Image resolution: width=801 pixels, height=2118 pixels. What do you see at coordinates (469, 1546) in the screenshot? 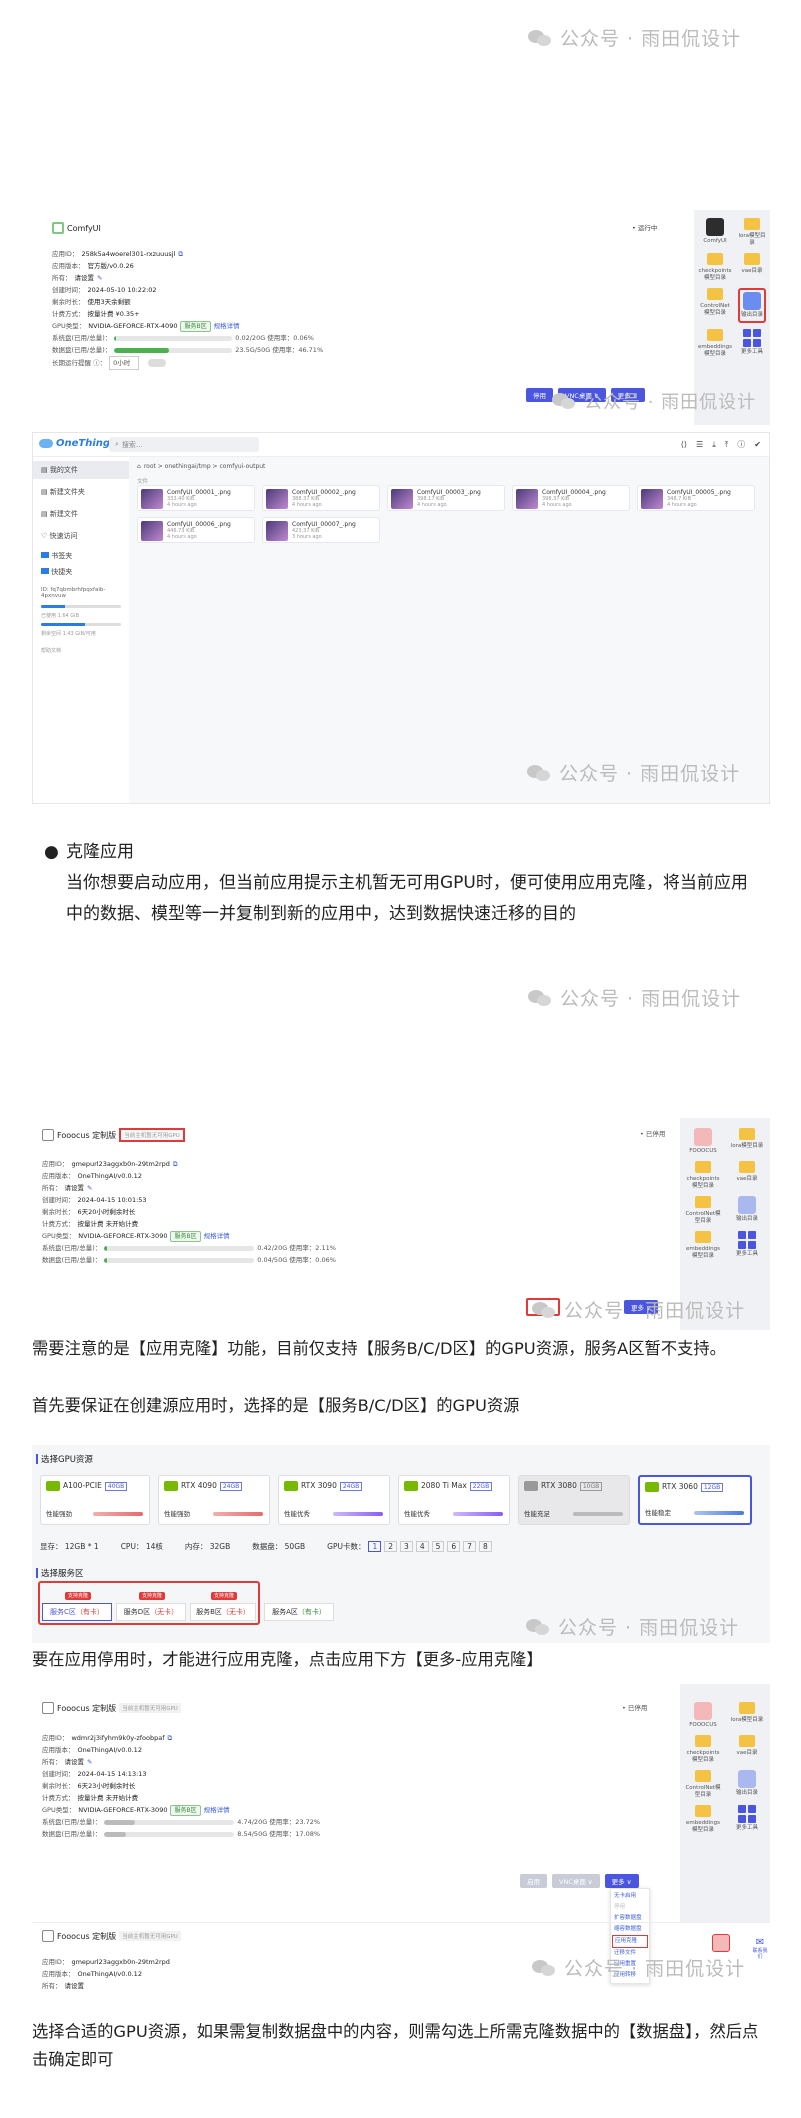
I see `gpu-count-7: 7` at bounding box center [469, 1546].